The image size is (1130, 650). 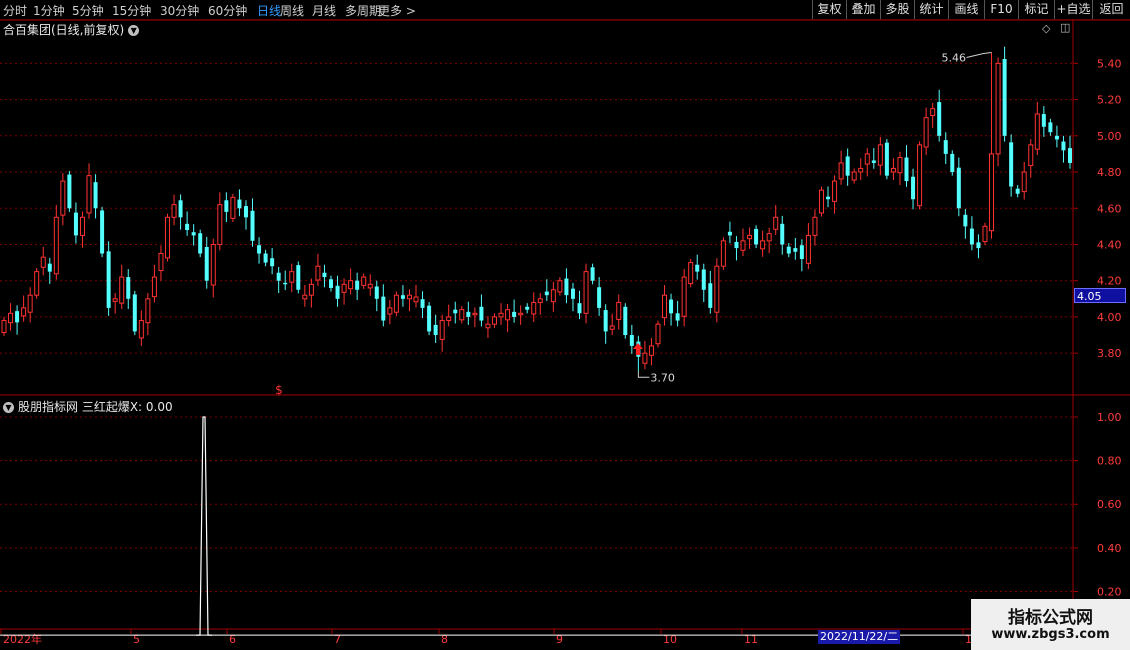 I want to click on current-price-label: 4.05, so click(x=1100, y=295).